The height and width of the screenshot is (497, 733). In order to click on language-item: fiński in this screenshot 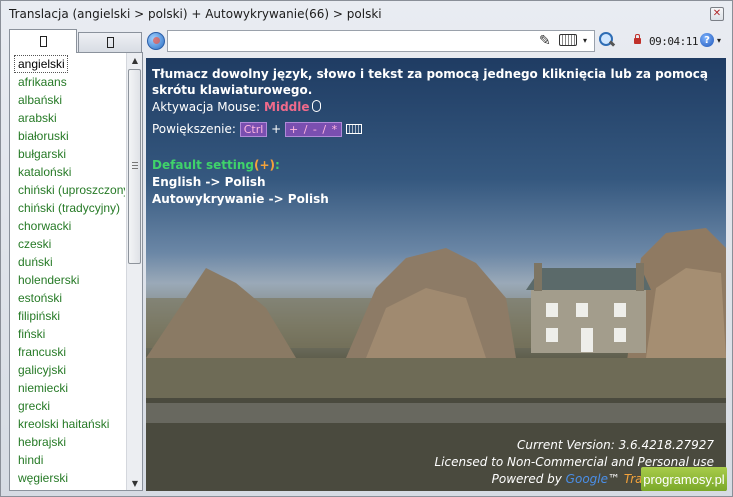, I will do `click(68, 334)`.